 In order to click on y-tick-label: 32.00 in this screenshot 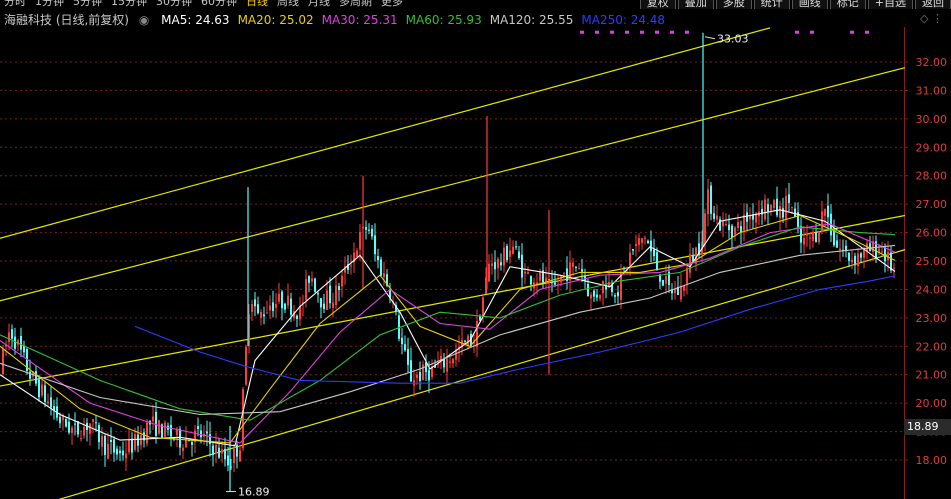, I will do `click(932, 62)`.